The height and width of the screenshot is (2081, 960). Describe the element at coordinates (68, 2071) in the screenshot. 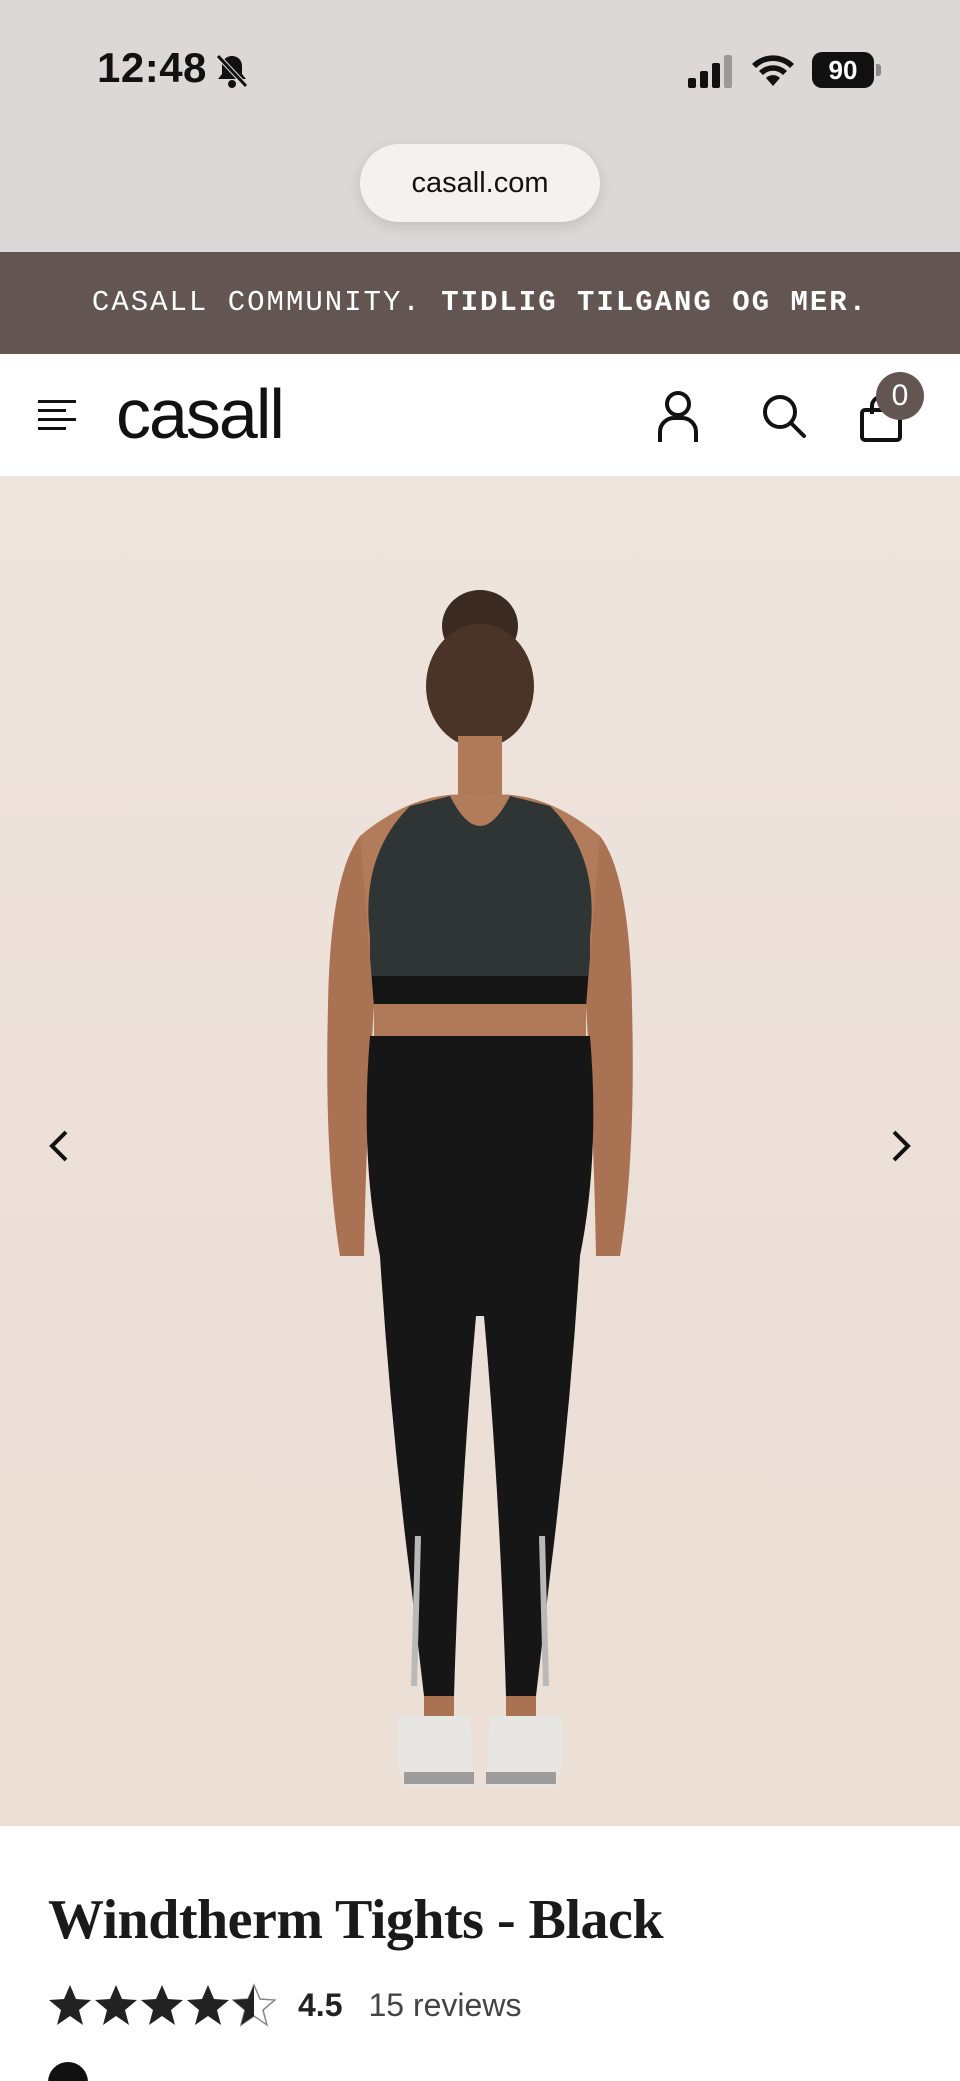

I see `color-swatch-black` at that location.